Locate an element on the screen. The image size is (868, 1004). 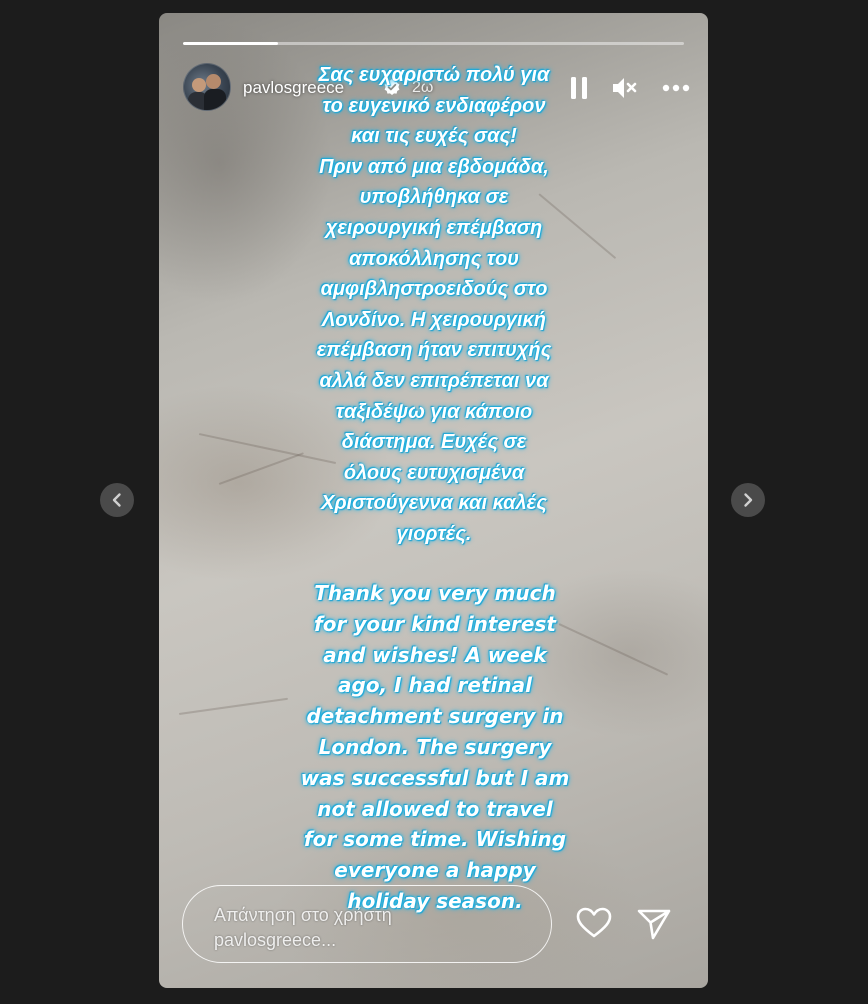
story-progress-fill is located at coordinates (231, 43).